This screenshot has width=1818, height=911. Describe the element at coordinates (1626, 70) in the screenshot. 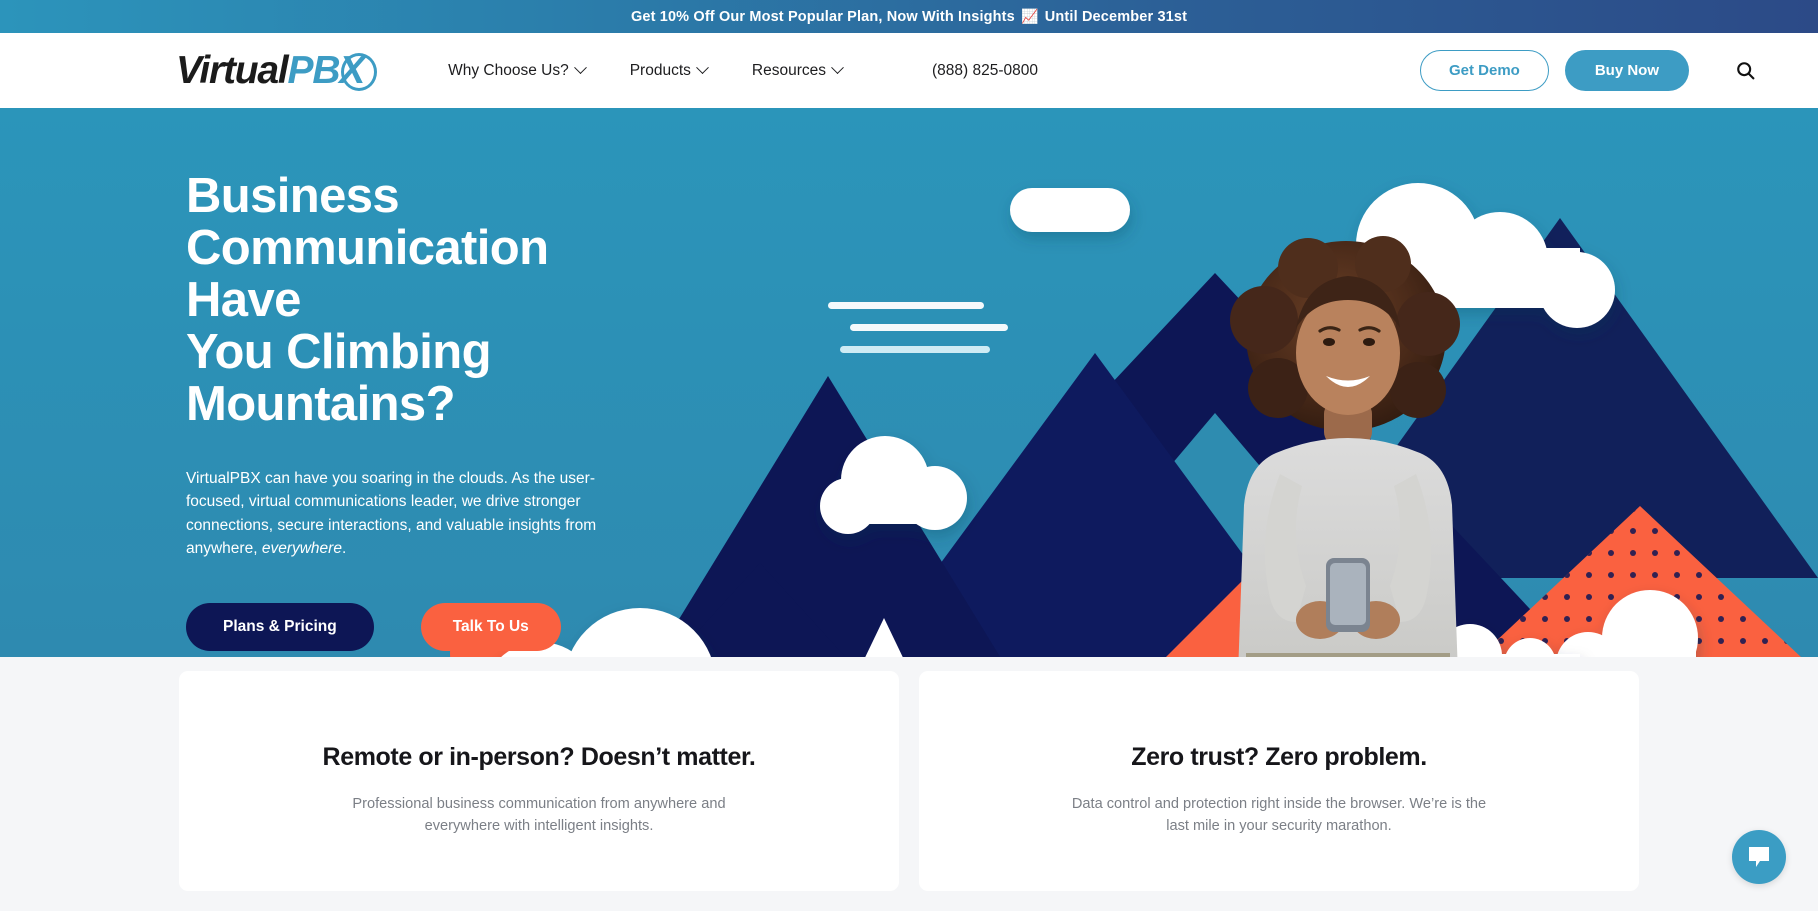

I see `buy-now-button: Buy Now` at that location.